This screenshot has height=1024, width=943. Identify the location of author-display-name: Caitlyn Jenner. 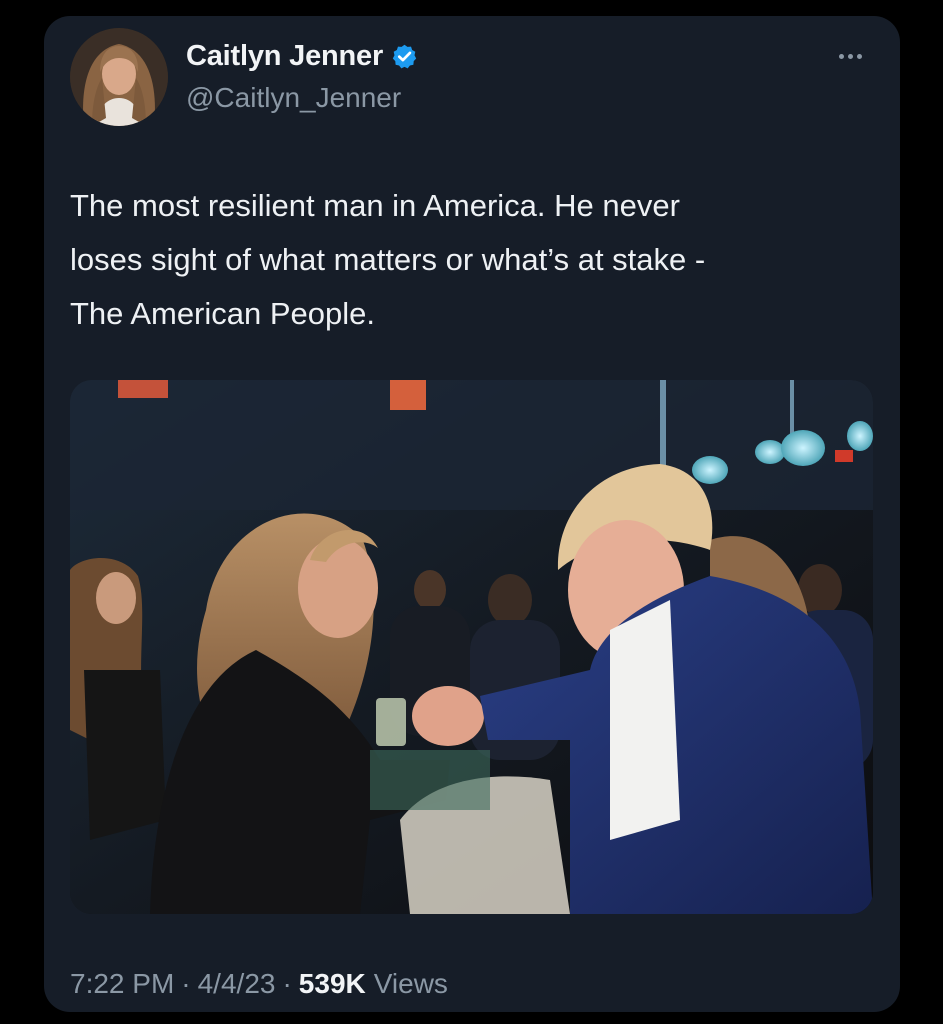
(284, 56).